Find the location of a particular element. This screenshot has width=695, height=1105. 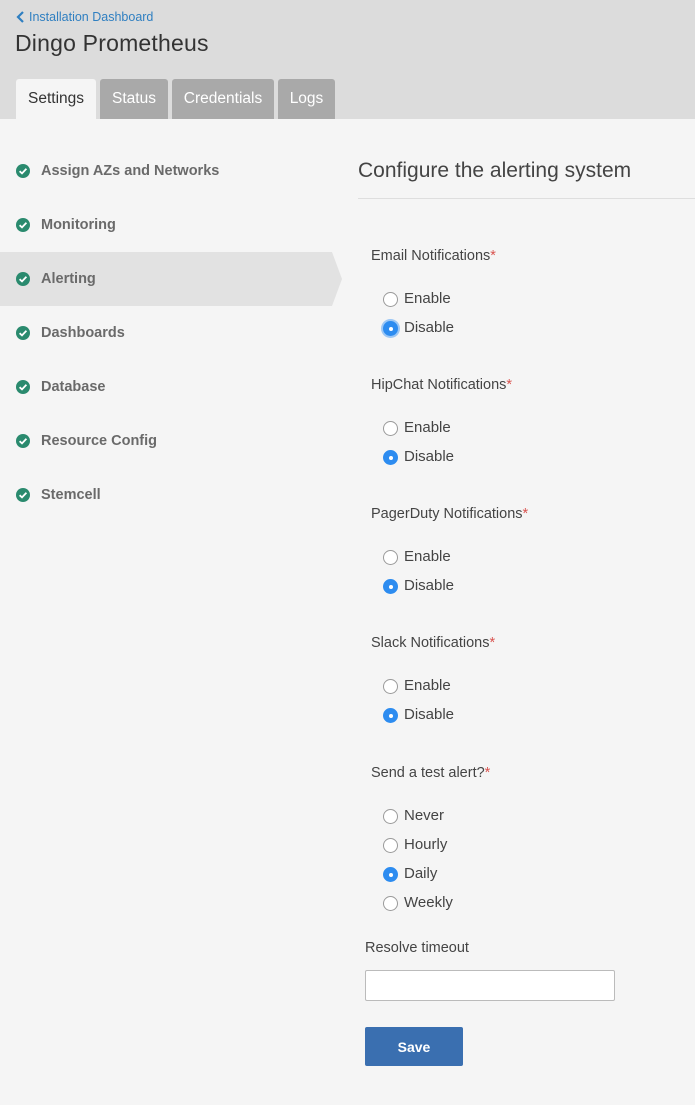

tab-bar: Settings Status Credentials Logs is located at coordinates (177, 99).